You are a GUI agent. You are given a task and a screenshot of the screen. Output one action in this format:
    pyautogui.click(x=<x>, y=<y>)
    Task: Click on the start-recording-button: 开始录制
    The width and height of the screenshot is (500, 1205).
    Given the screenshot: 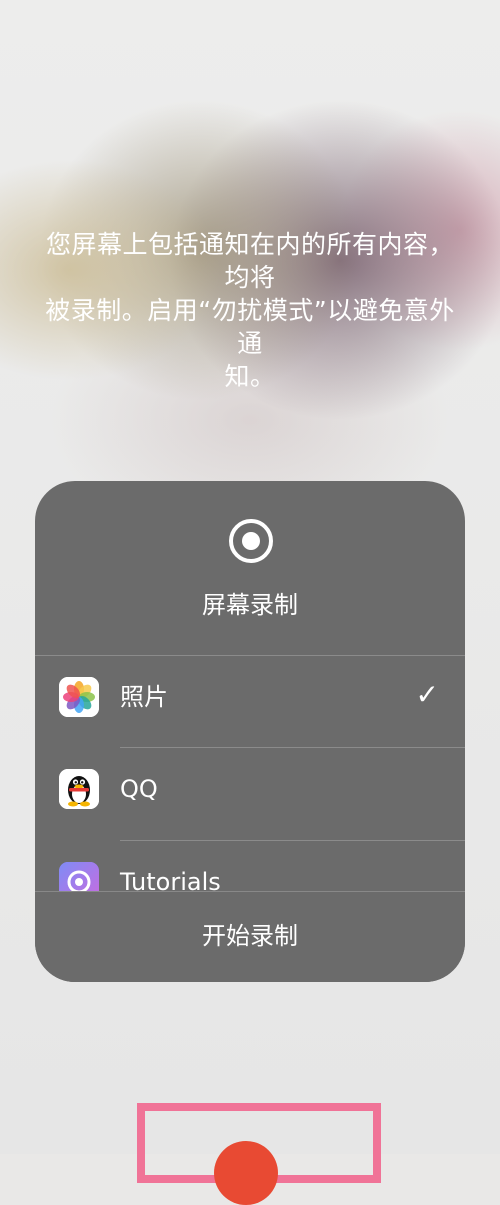 What is the action you would take?
    pyautogui.click(x=250, y=936)
    